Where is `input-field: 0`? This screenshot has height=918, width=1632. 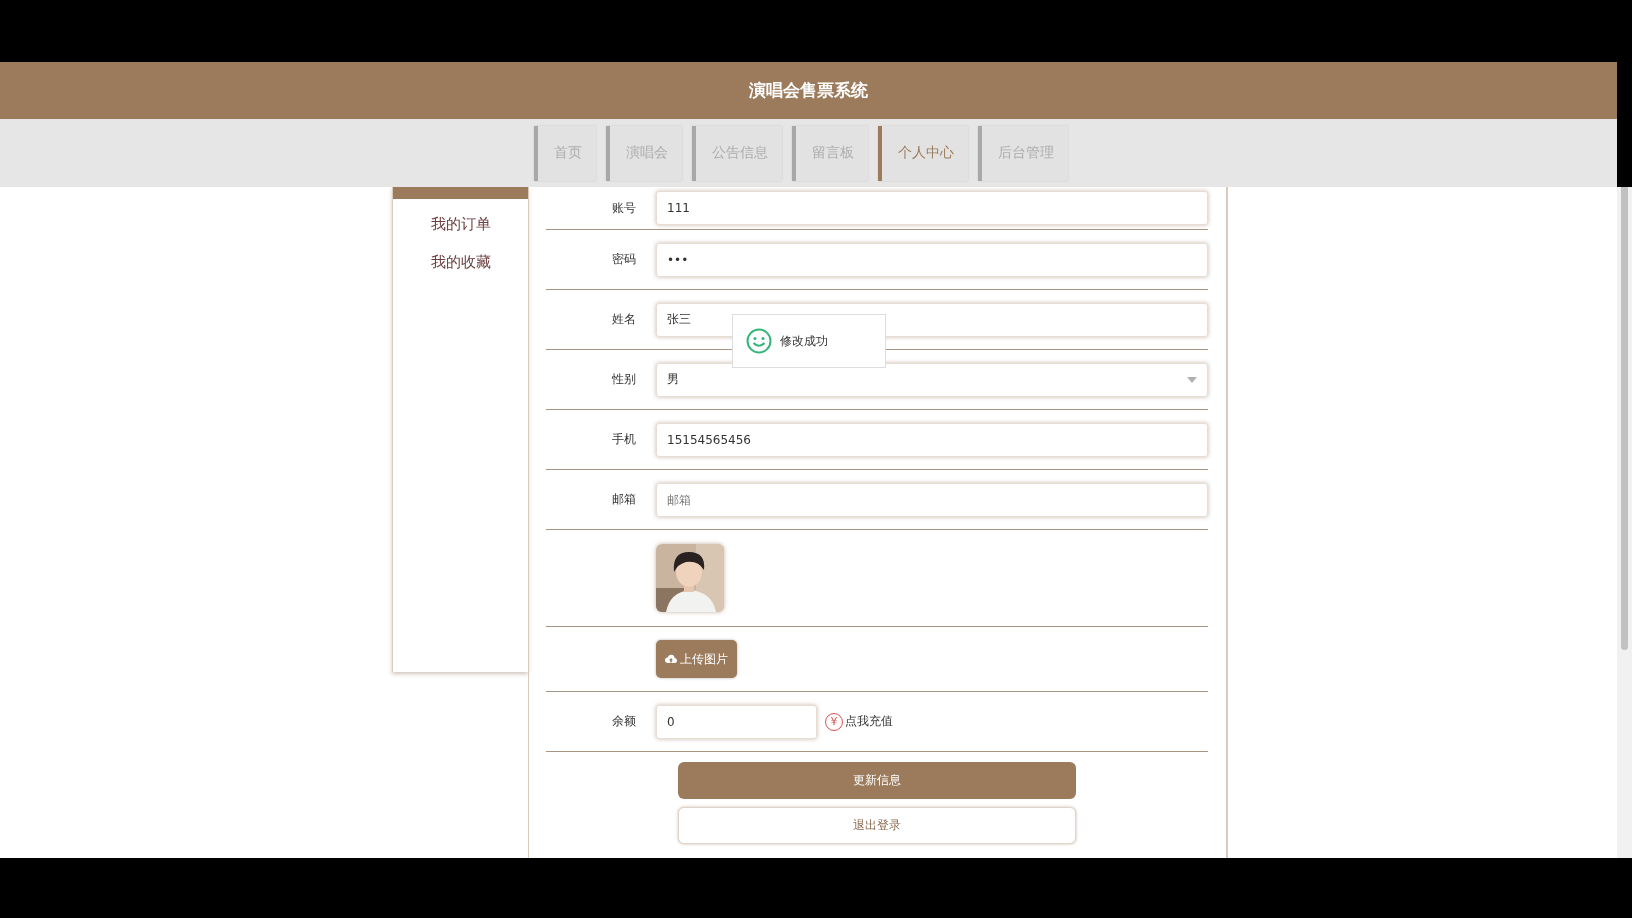 input-field: 0 is located at coordinates (736, 721).